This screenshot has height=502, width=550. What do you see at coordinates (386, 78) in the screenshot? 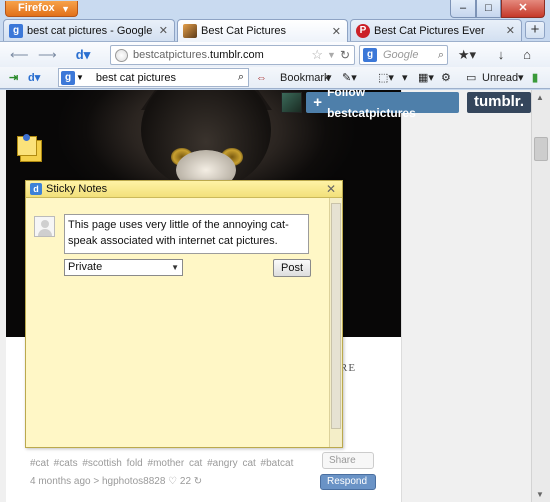
I see `selection-icon: ⬚▾` at bounding box center [386, 78].